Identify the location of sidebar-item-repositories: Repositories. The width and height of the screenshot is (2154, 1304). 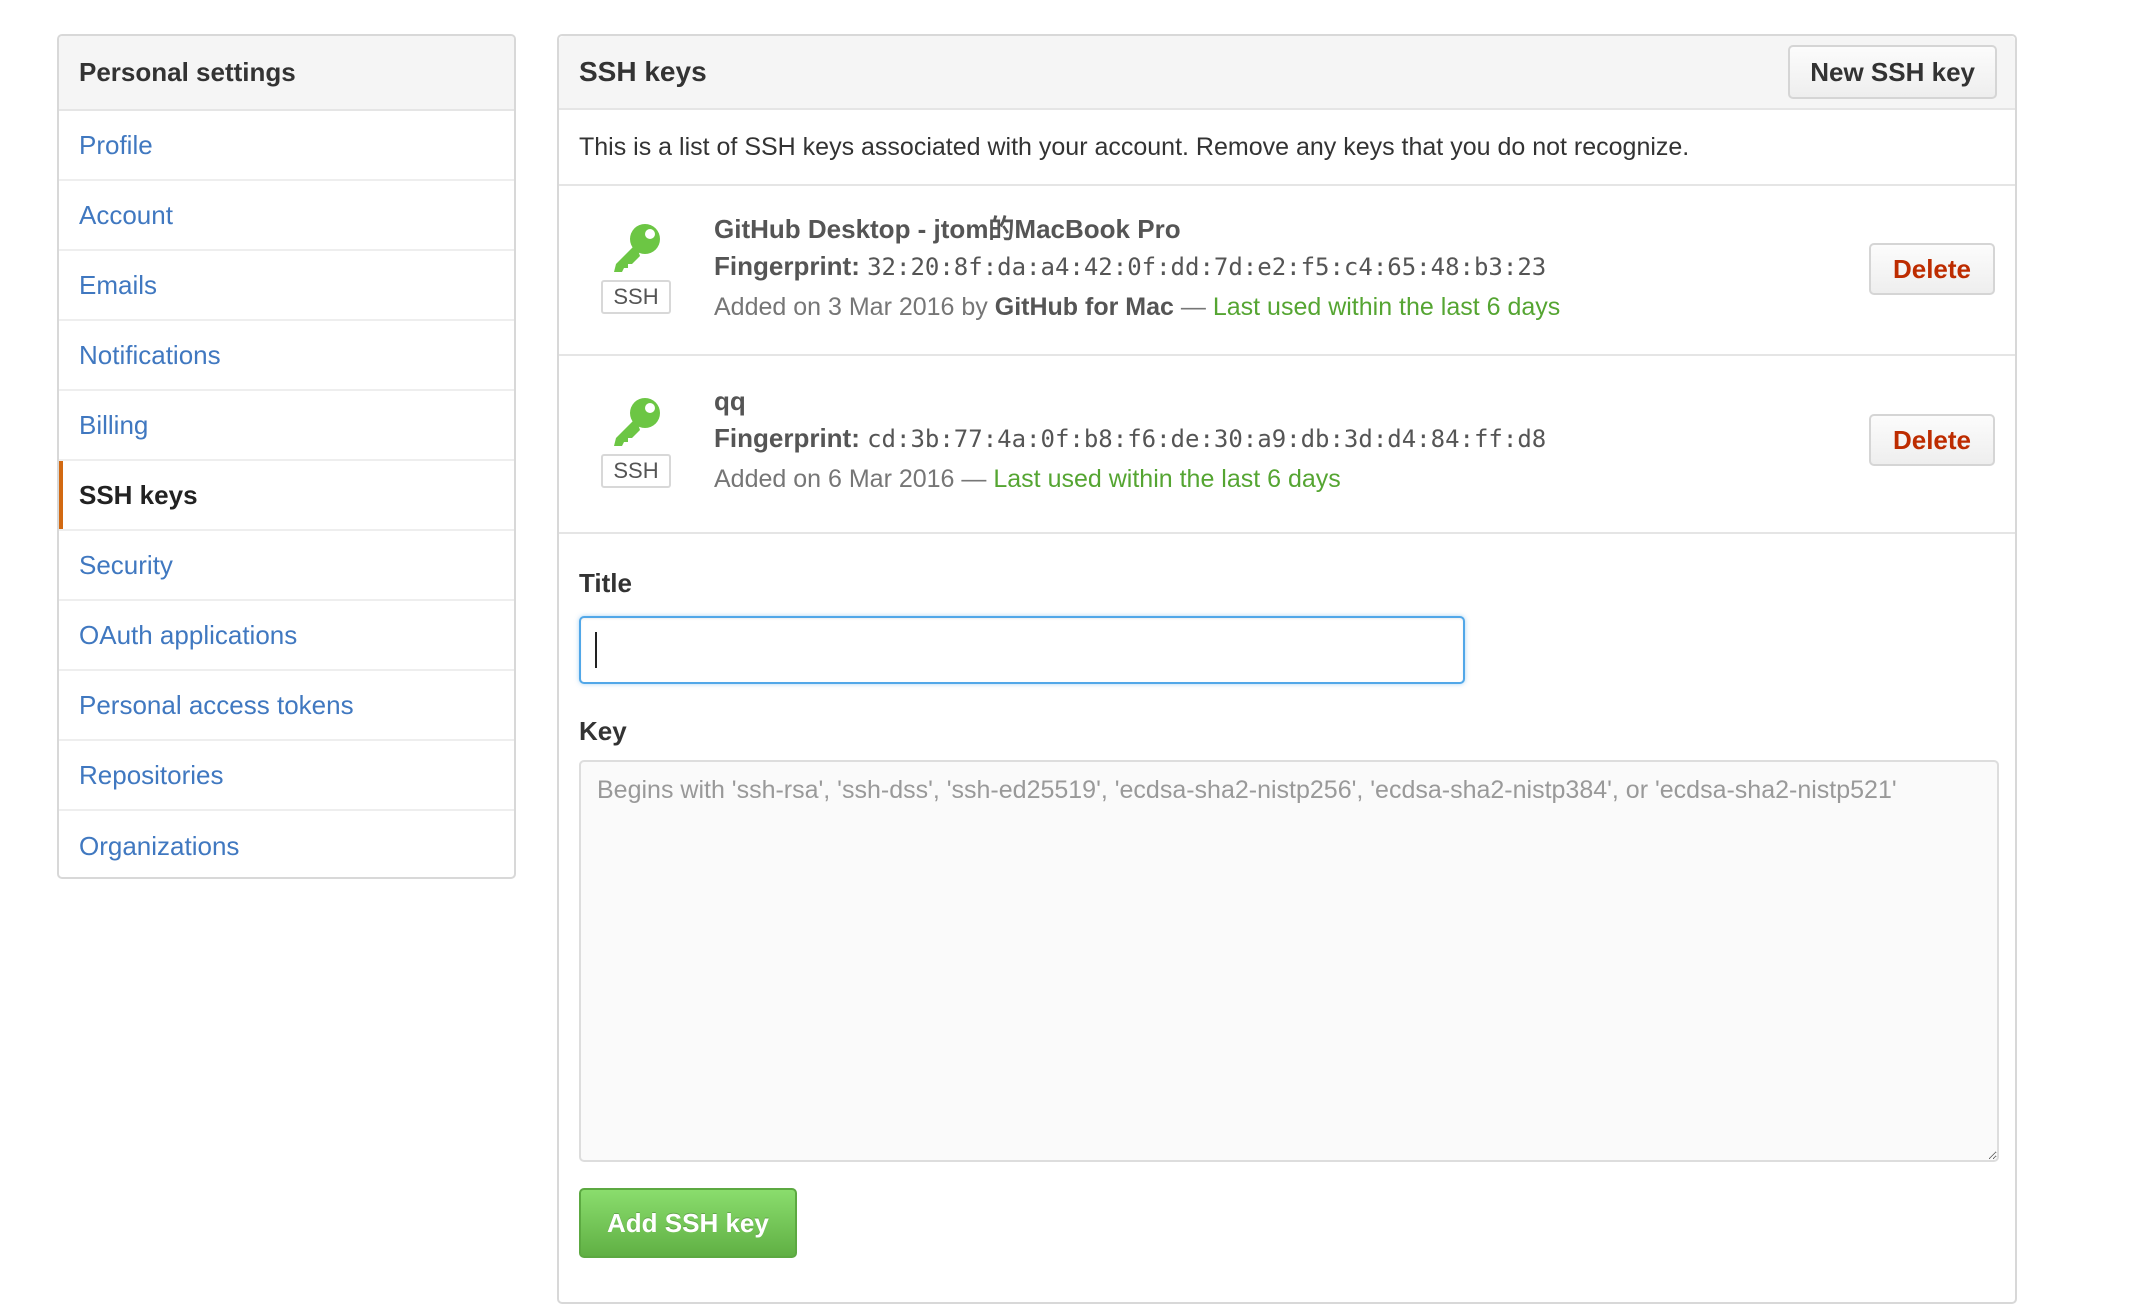
(286, 776).